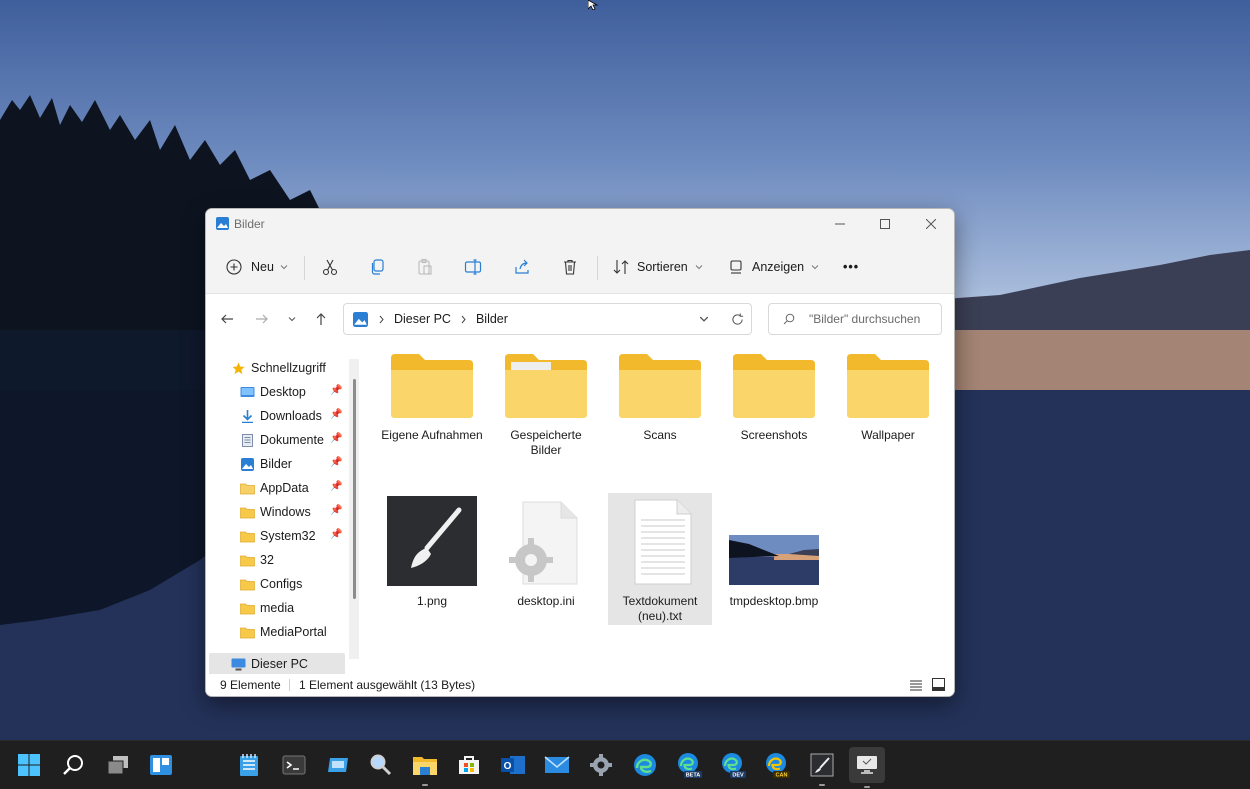  I want to click on new-button: Neu, so click(257, 267).